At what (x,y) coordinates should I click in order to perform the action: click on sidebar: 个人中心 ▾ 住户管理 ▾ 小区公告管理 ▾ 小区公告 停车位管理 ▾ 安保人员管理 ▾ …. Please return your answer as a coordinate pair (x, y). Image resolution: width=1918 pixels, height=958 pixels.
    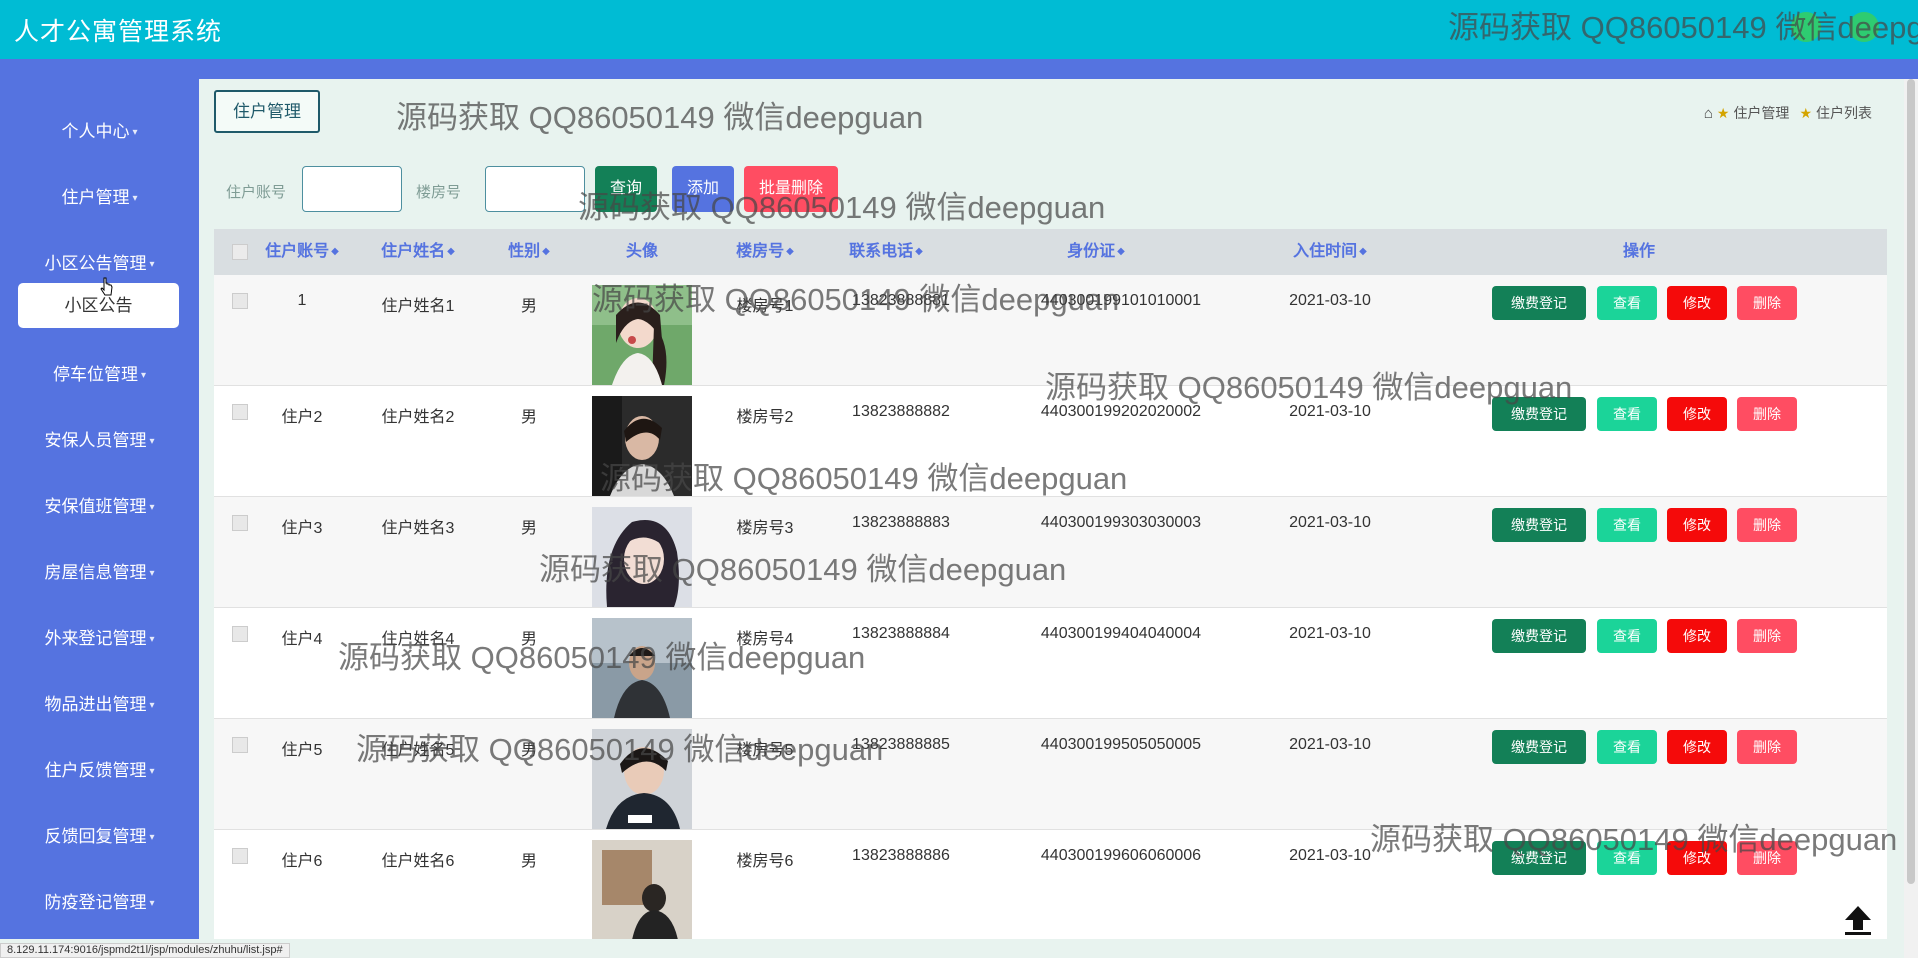
    Looking at the image, I should click on (99, 509).